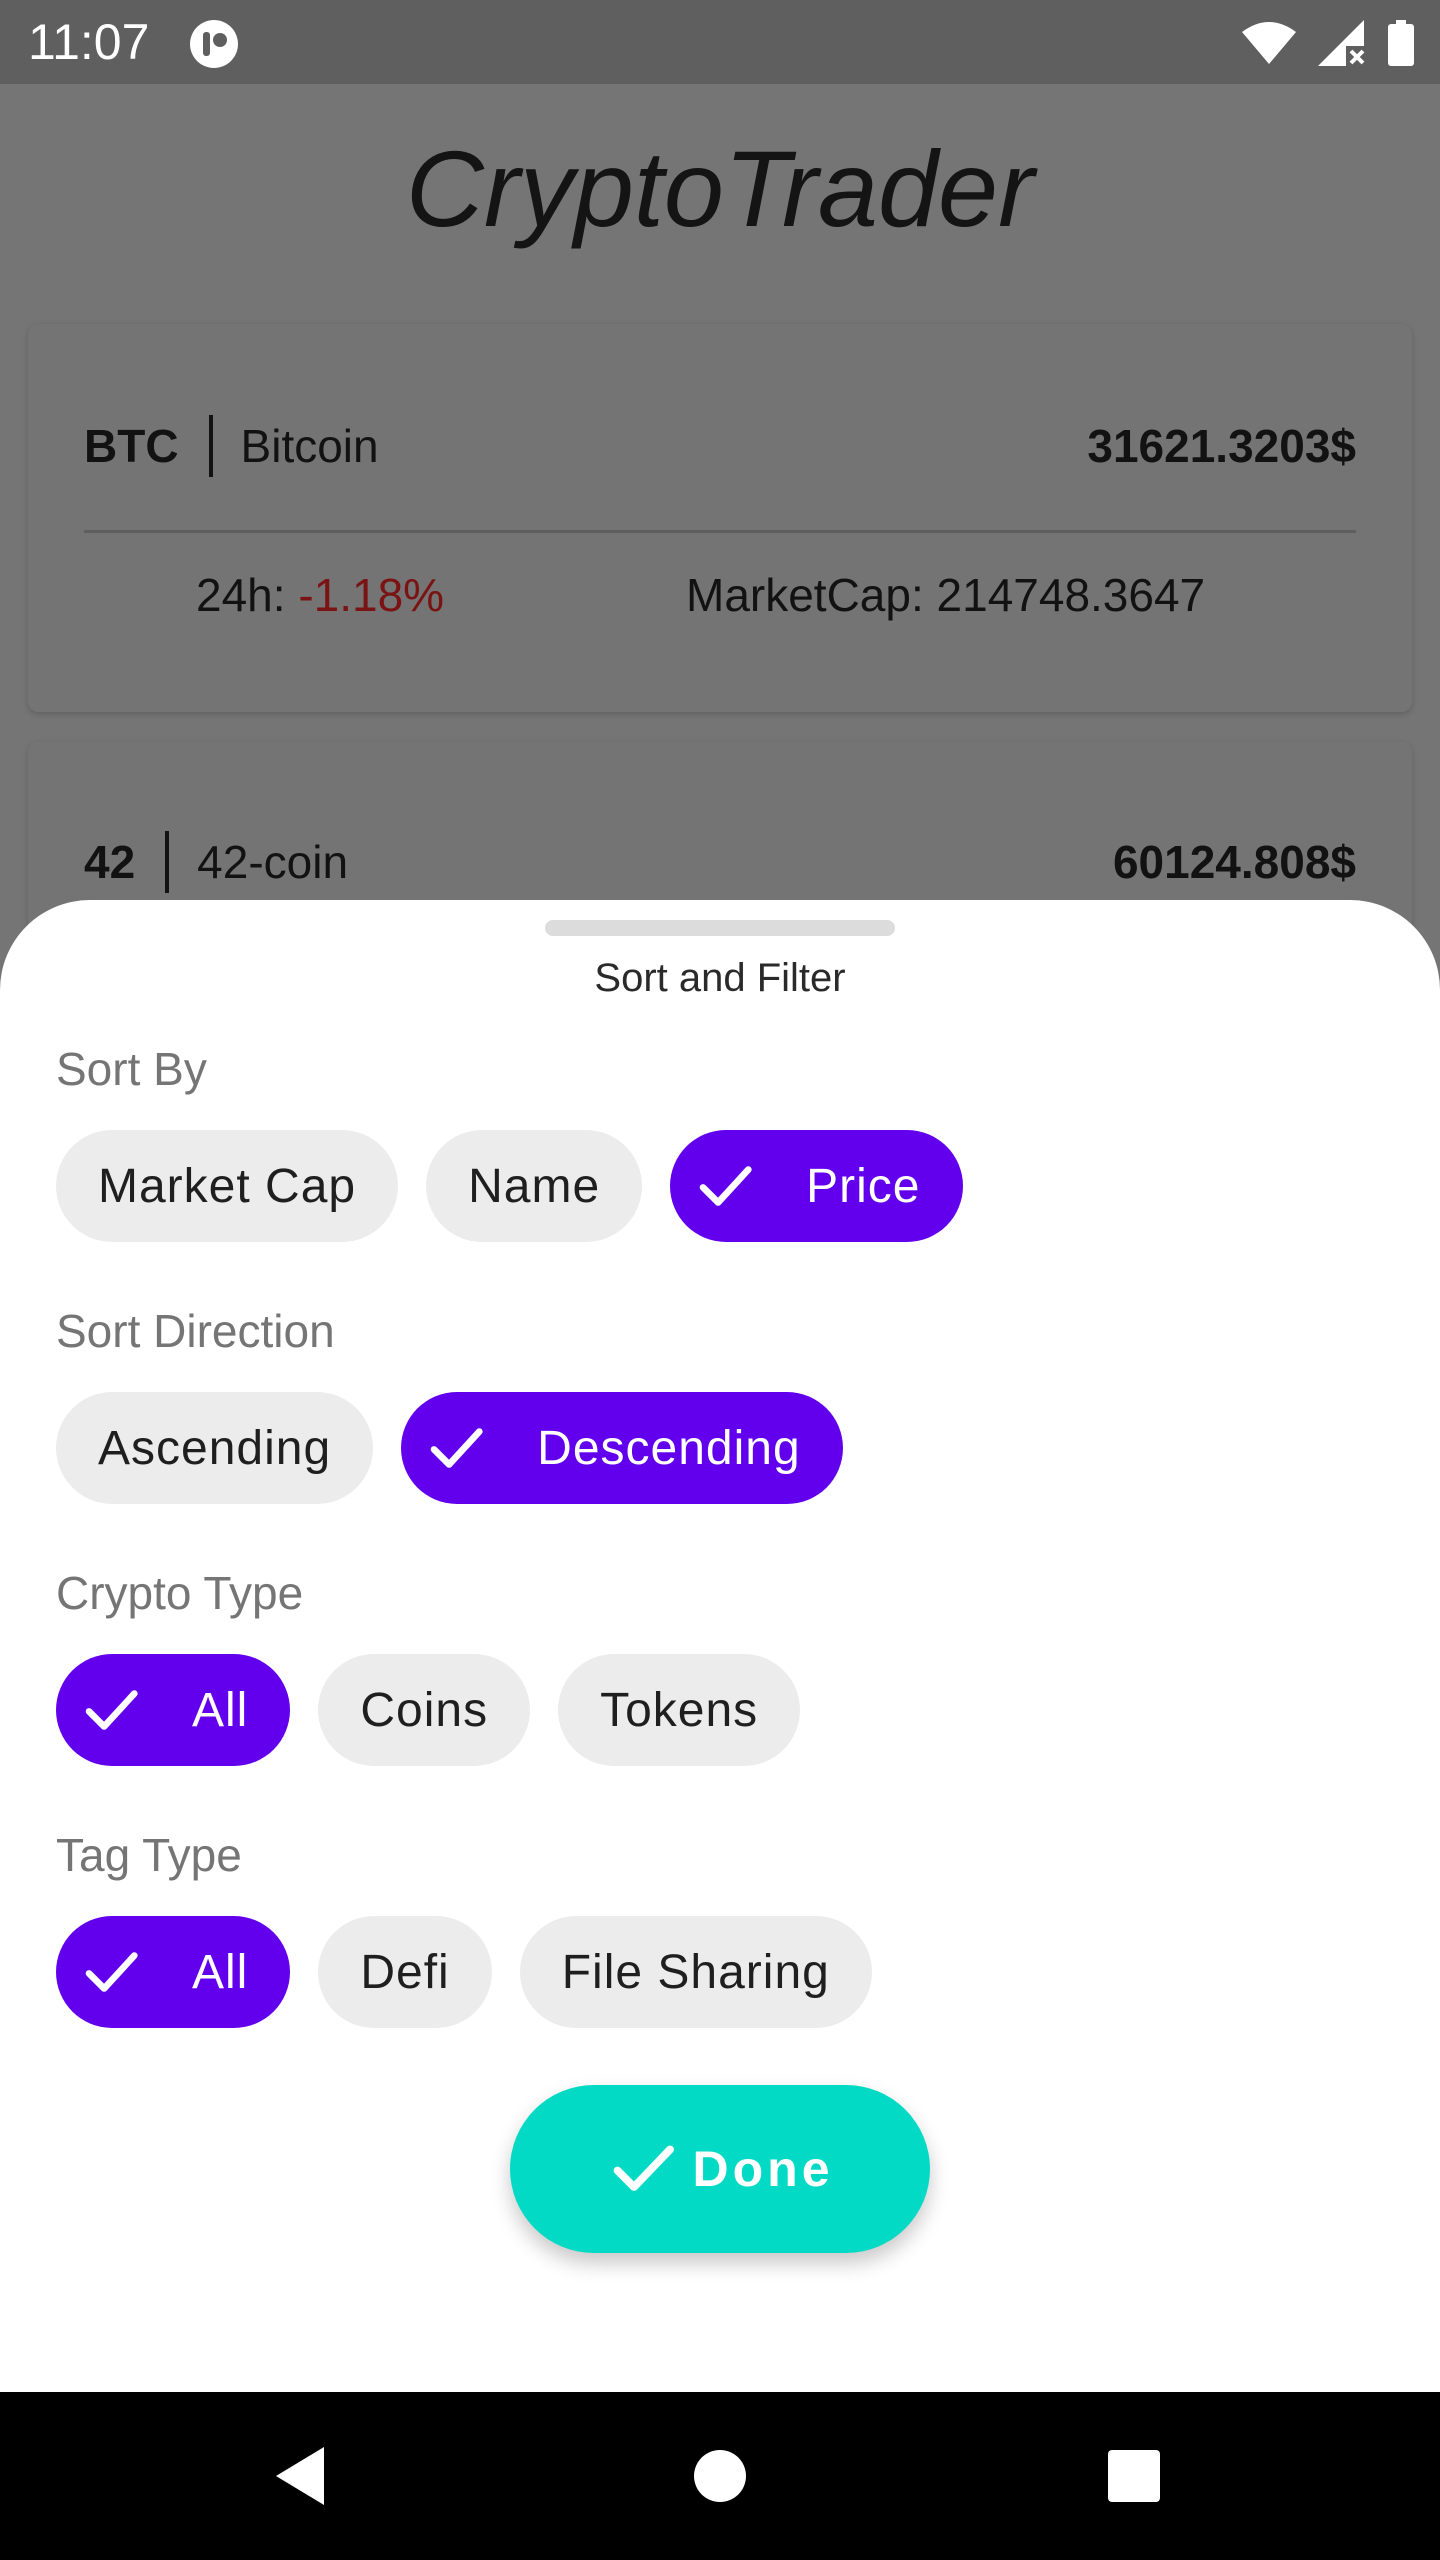 This screenshot has height=2560, width=1440. Describe the element at coordinates (1401, 43) in the screenshot. I see `battery-icon` at that location.